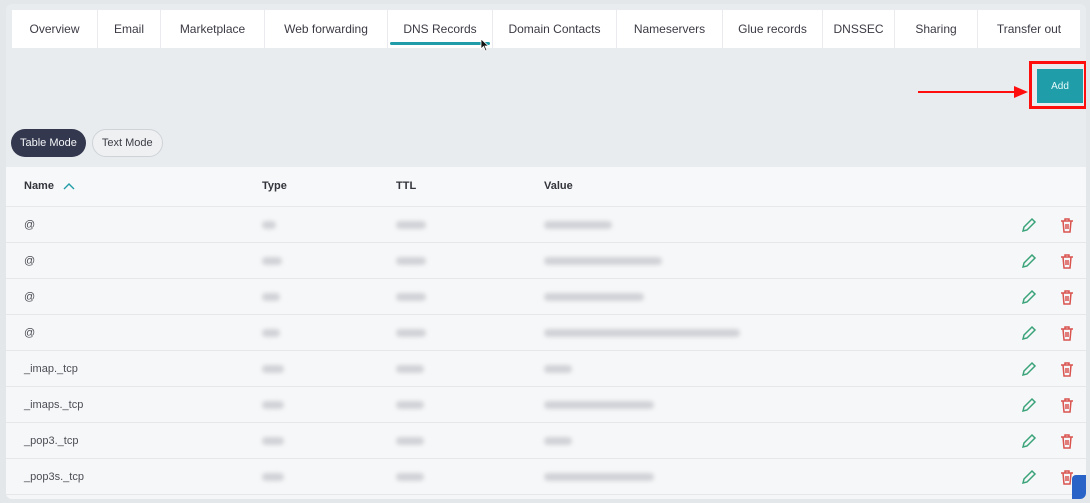 The height and width of the screenshot is (503, 1090). Describe the element at coordinates (773, 29) in the screenshot. I see `tab-glue-records: Glue records` at that location.